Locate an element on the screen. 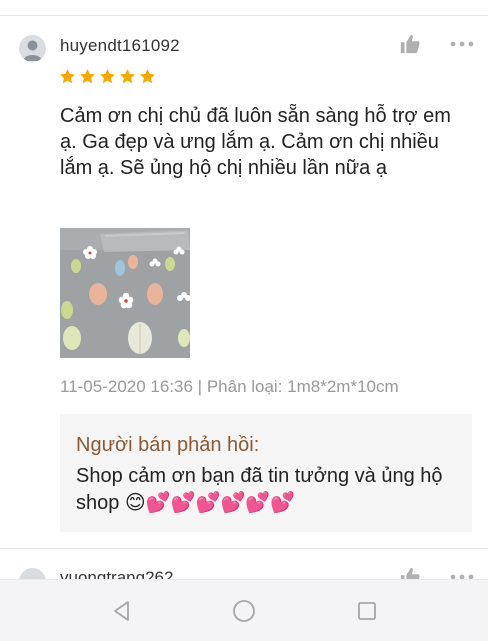 The width and height of the screenshot is (488, 641). recents-square-icon is located at coordinates (367, 611).